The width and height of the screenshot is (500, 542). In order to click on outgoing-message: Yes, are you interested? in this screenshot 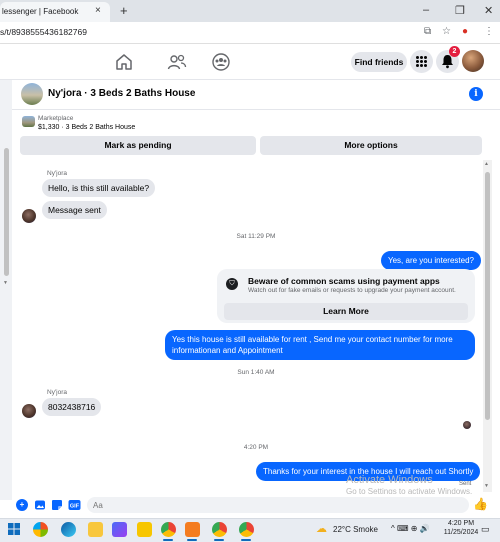, I will do `click(431, 260)`.